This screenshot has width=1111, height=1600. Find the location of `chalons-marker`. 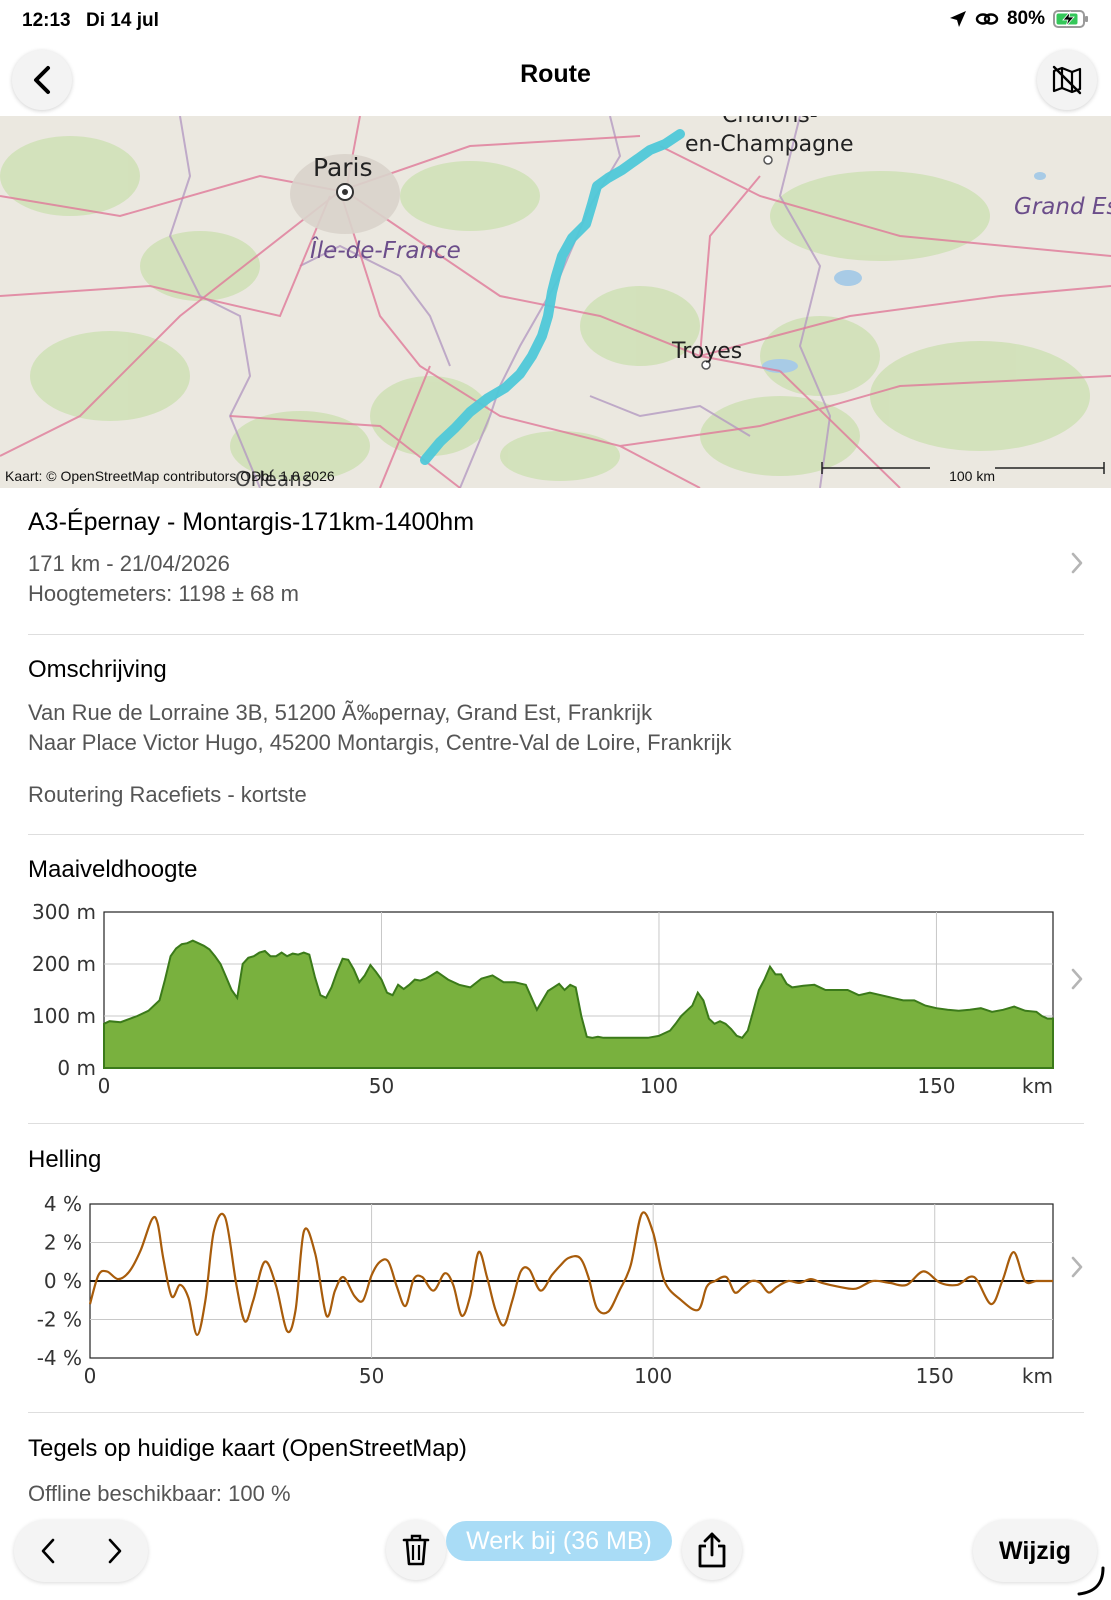

chalons-marker is located at coordinates (768, 160).